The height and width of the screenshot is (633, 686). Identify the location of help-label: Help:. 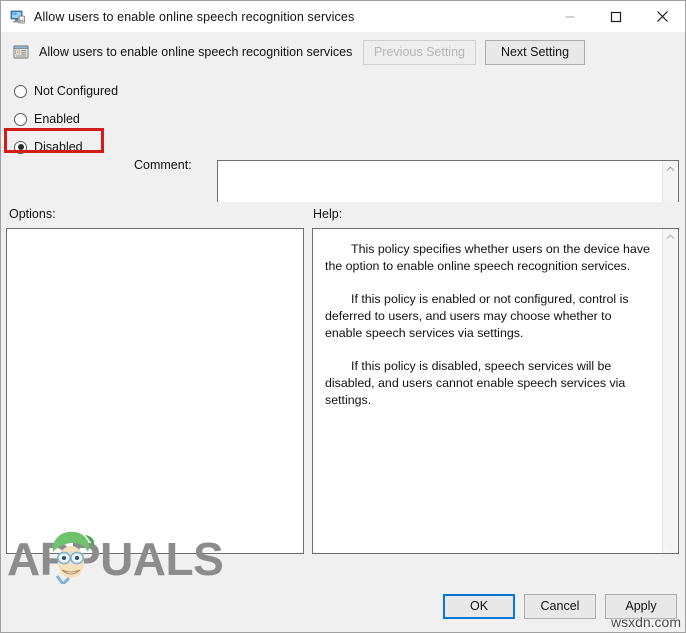
(328, 214).